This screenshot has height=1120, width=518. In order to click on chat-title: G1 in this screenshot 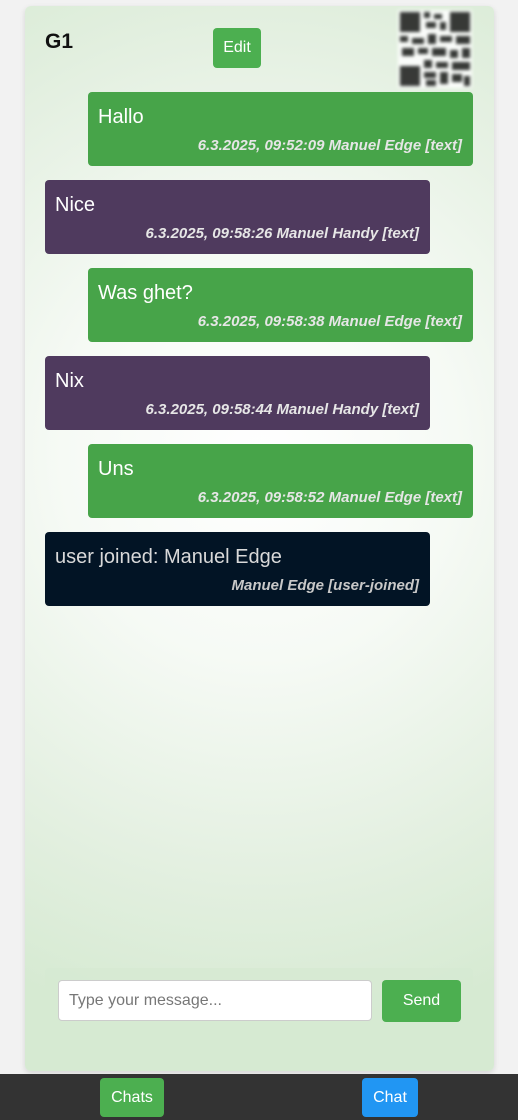, I will do `click(59, 41)`.